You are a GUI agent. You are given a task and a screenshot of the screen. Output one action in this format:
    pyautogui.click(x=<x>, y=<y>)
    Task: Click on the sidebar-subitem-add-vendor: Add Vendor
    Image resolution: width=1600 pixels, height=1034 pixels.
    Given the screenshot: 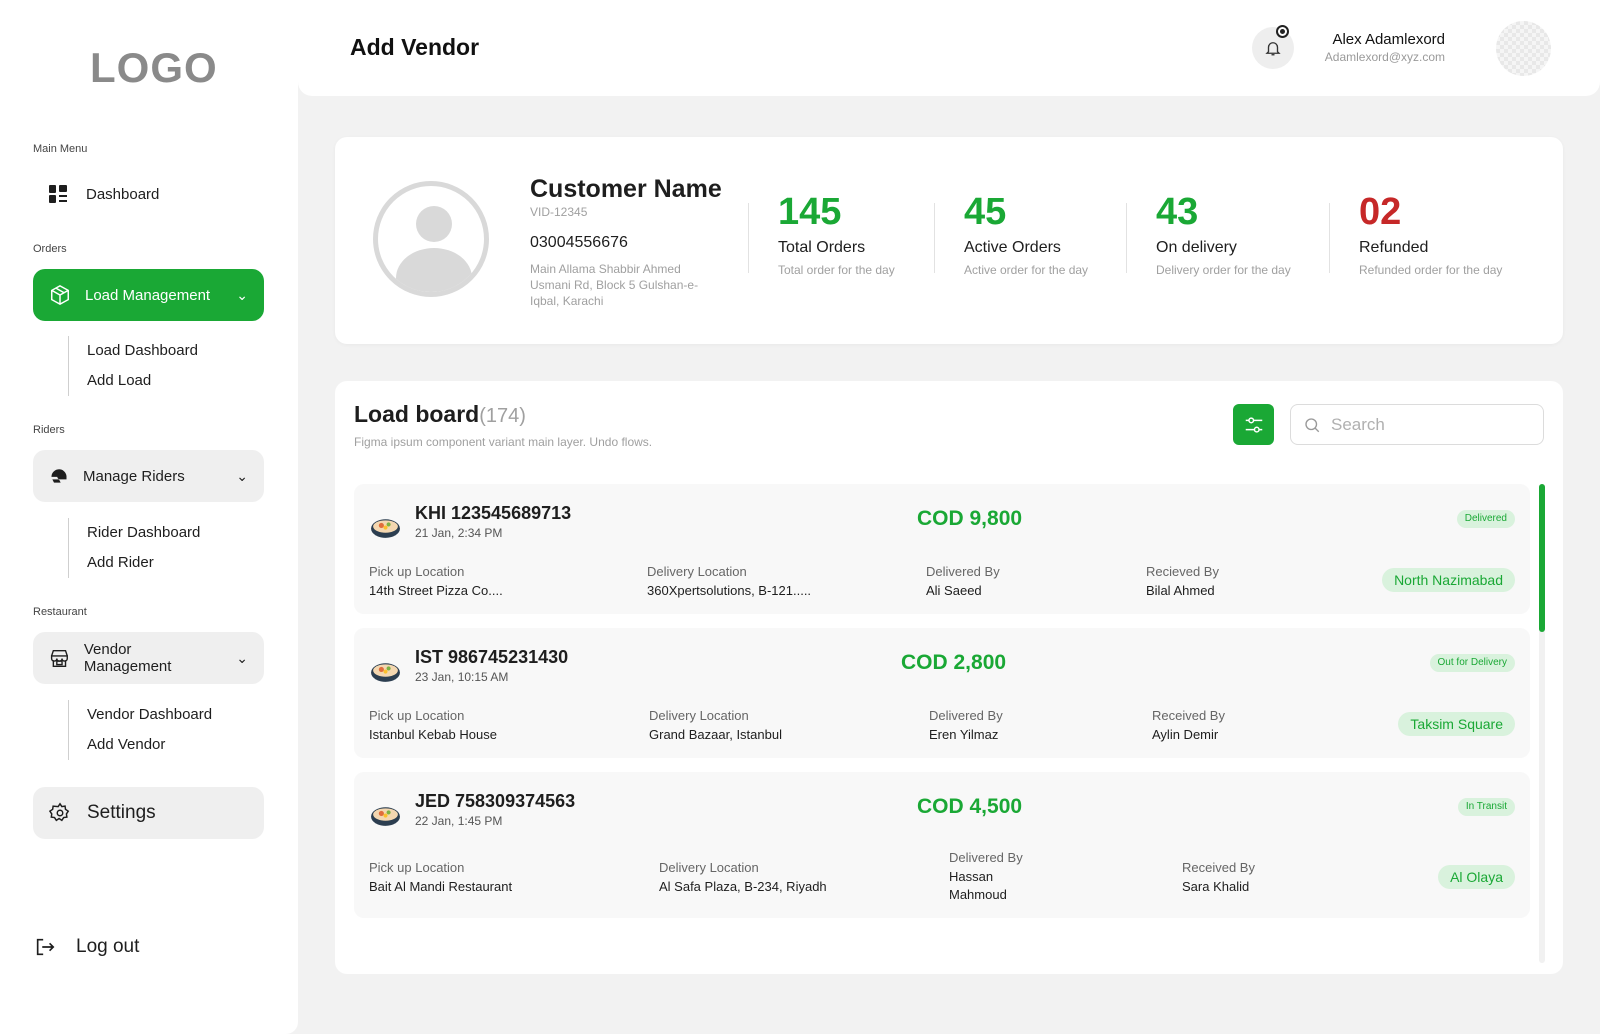 What is the action you would take?
    pyautogui.click(x=149, y=745)
    